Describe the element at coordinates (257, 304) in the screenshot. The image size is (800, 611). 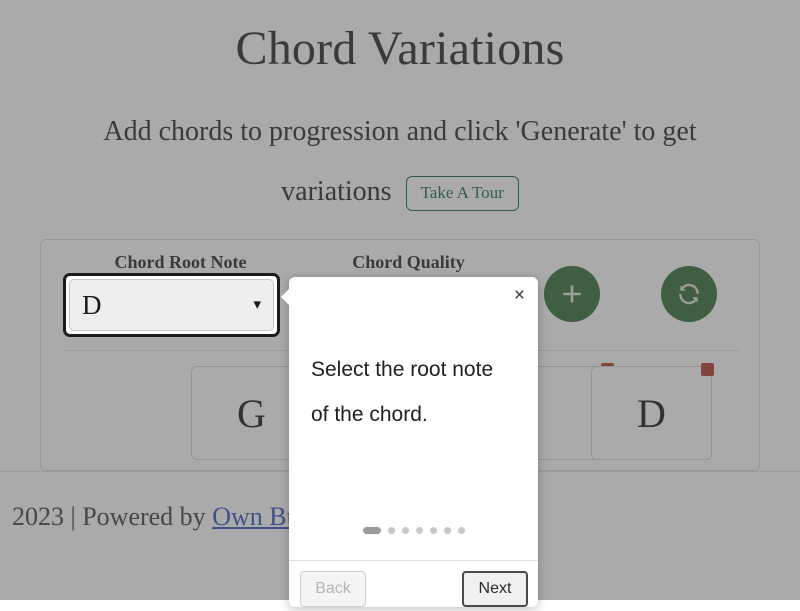
I see `chevron-down-icon: ▾` at that location.